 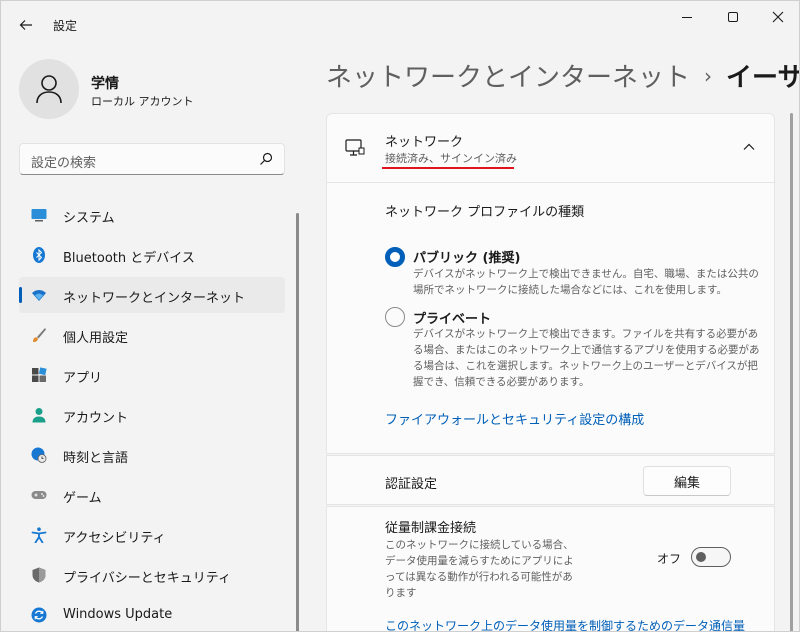 What do you see at coordinates (669, 559) in the screenshot?
I see `metered-toggle-label: オフ` at bounding box center [669, 559].